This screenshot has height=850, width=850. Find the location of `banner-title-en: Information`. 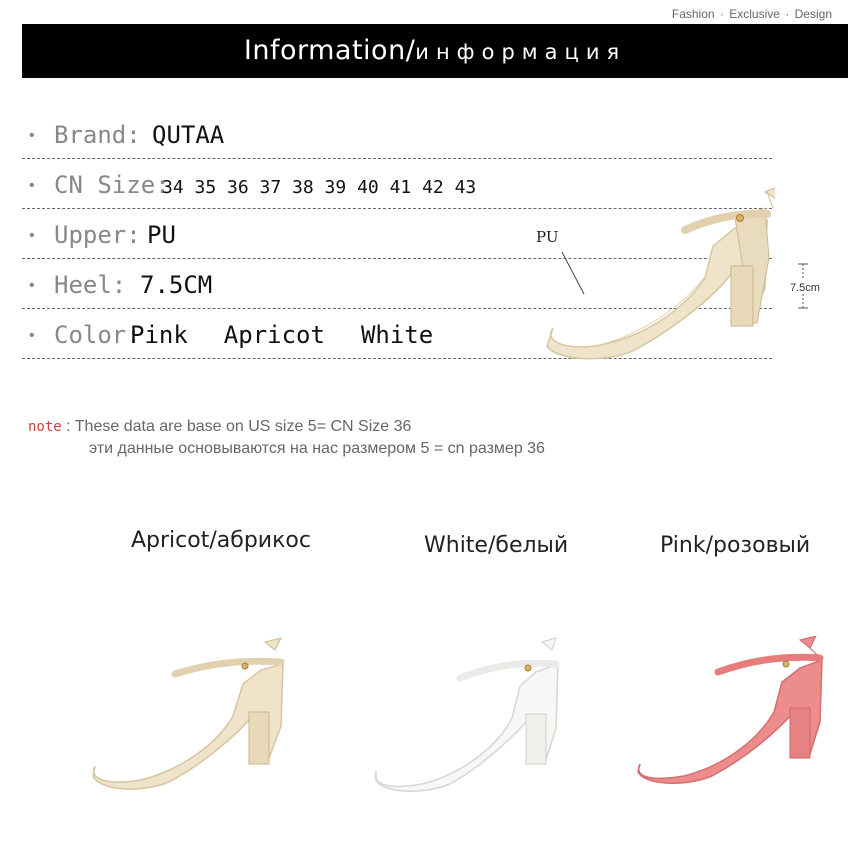

banner-title-en: Information is located at coordinates (324, 50).